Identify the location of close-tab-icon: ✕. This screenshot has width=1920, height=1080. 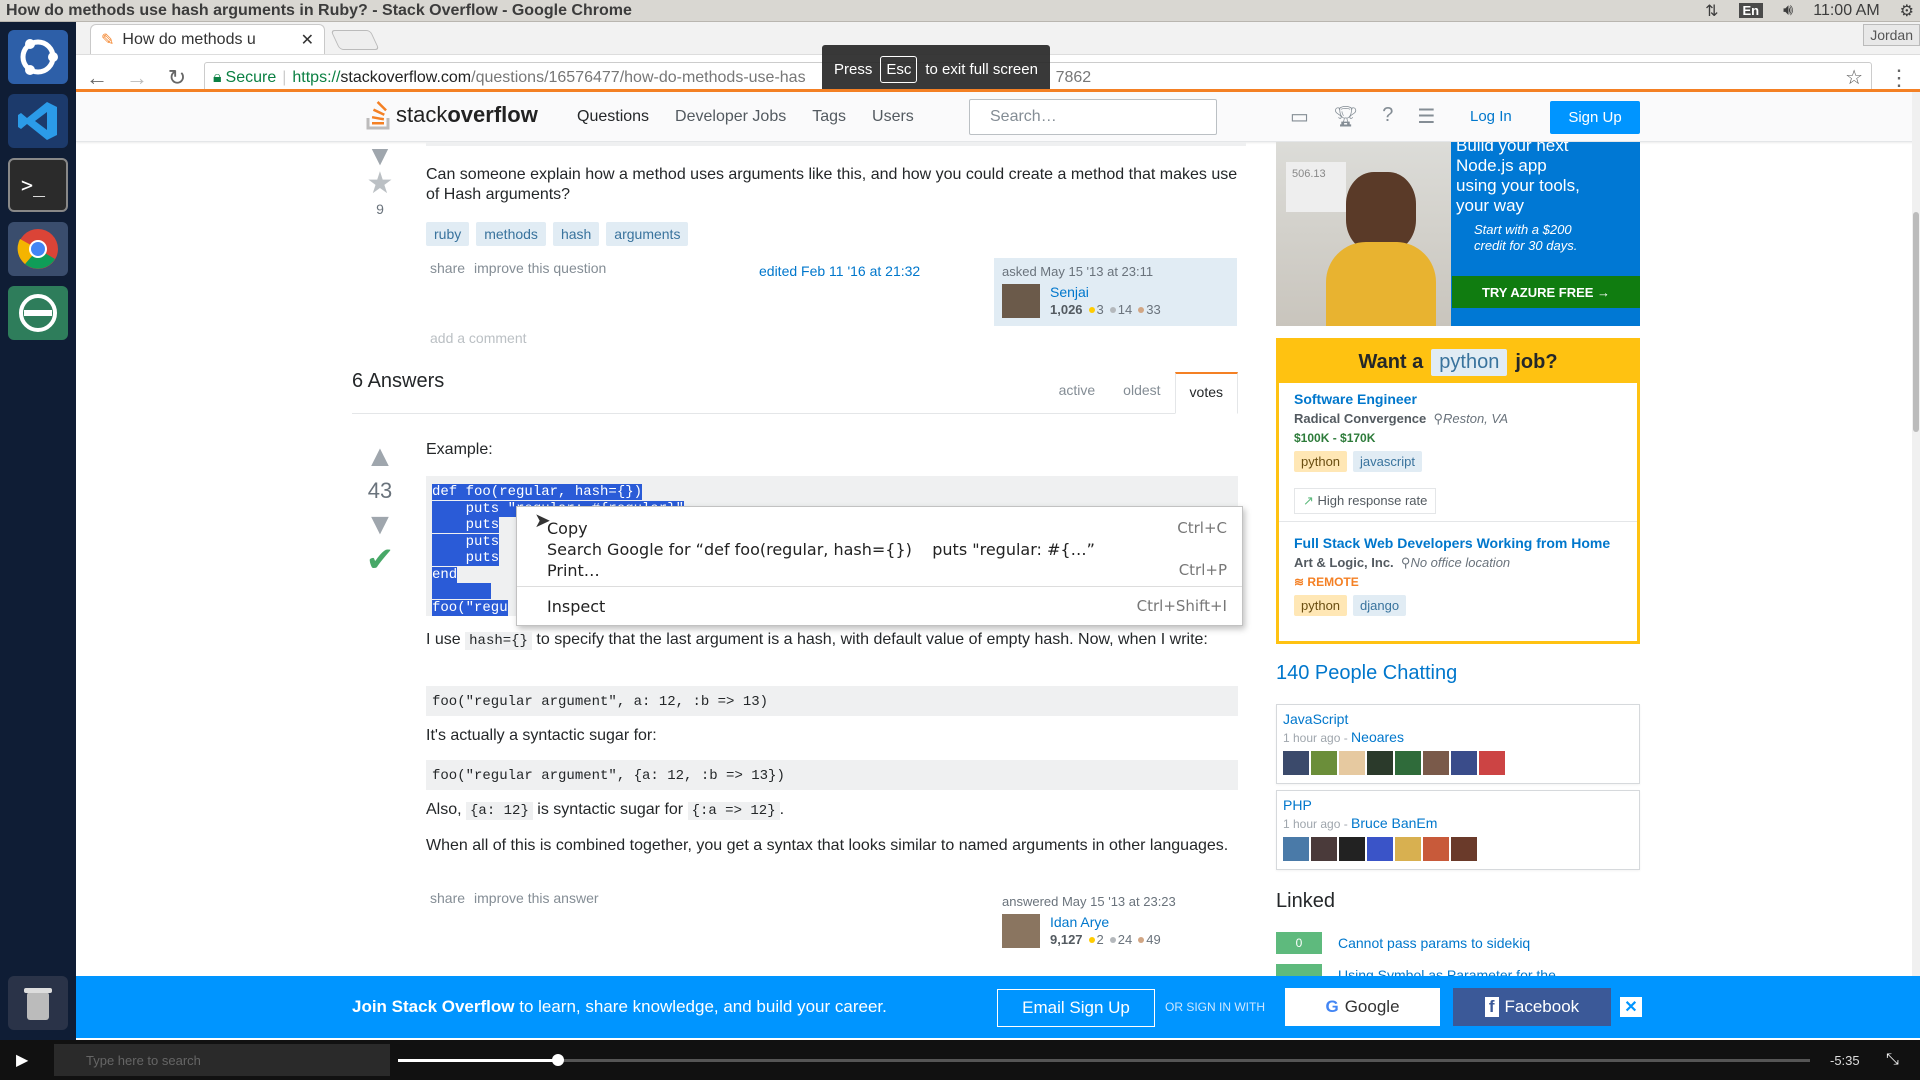
(307, 40).